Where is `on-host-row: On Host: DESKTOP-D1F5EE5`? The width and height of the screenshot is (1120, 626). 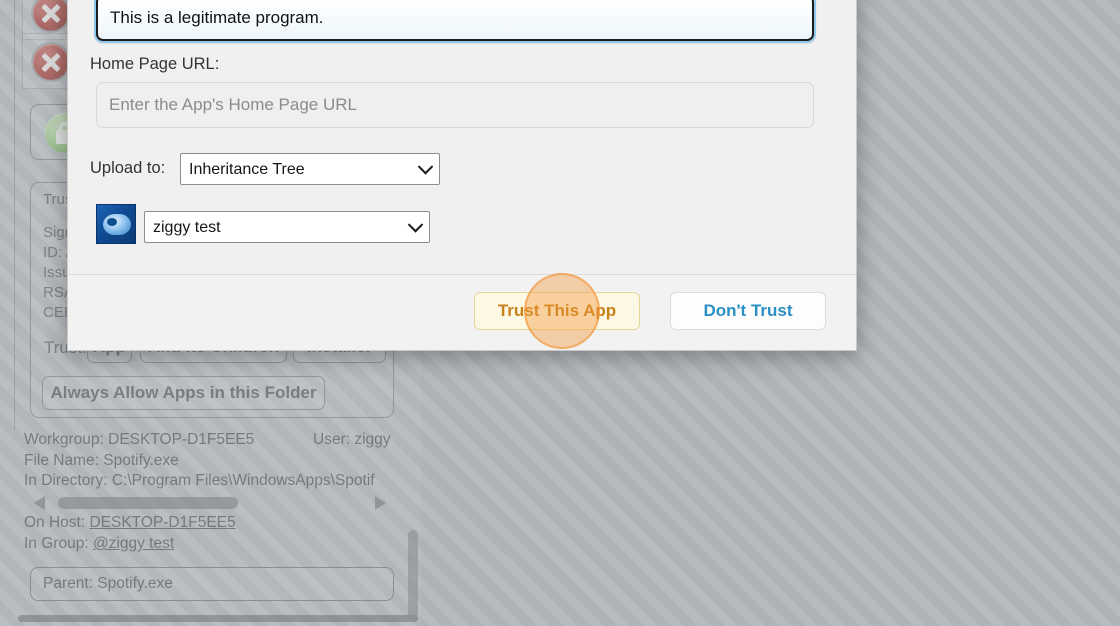
on-host-row: On Host: DESKTOP-D1F5EE5 is located at coordinates (130, 523).